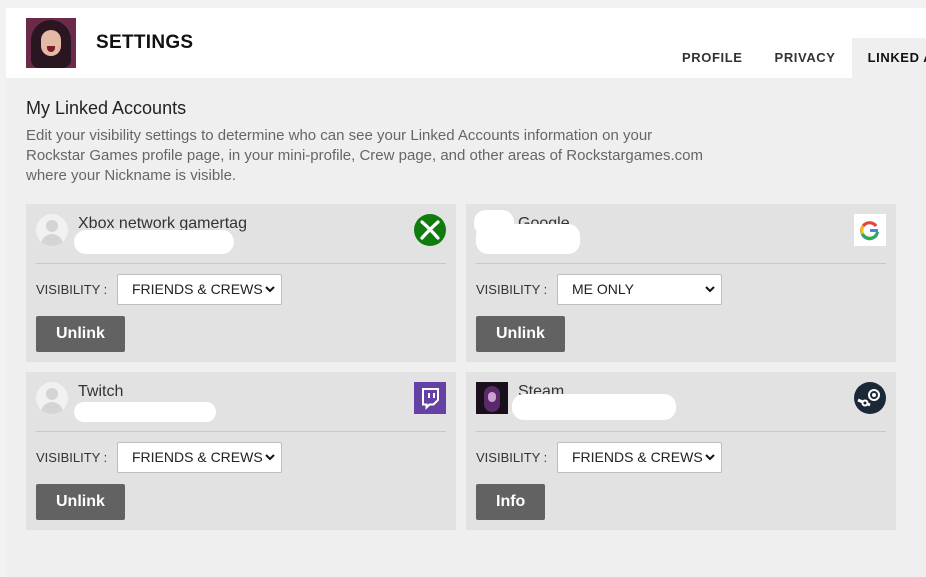 This screenshot has width=926, height=577. Describe the element at coordinates (106, 108) in the screenshot. I see `section-title: My Linked Accounts` at that location.